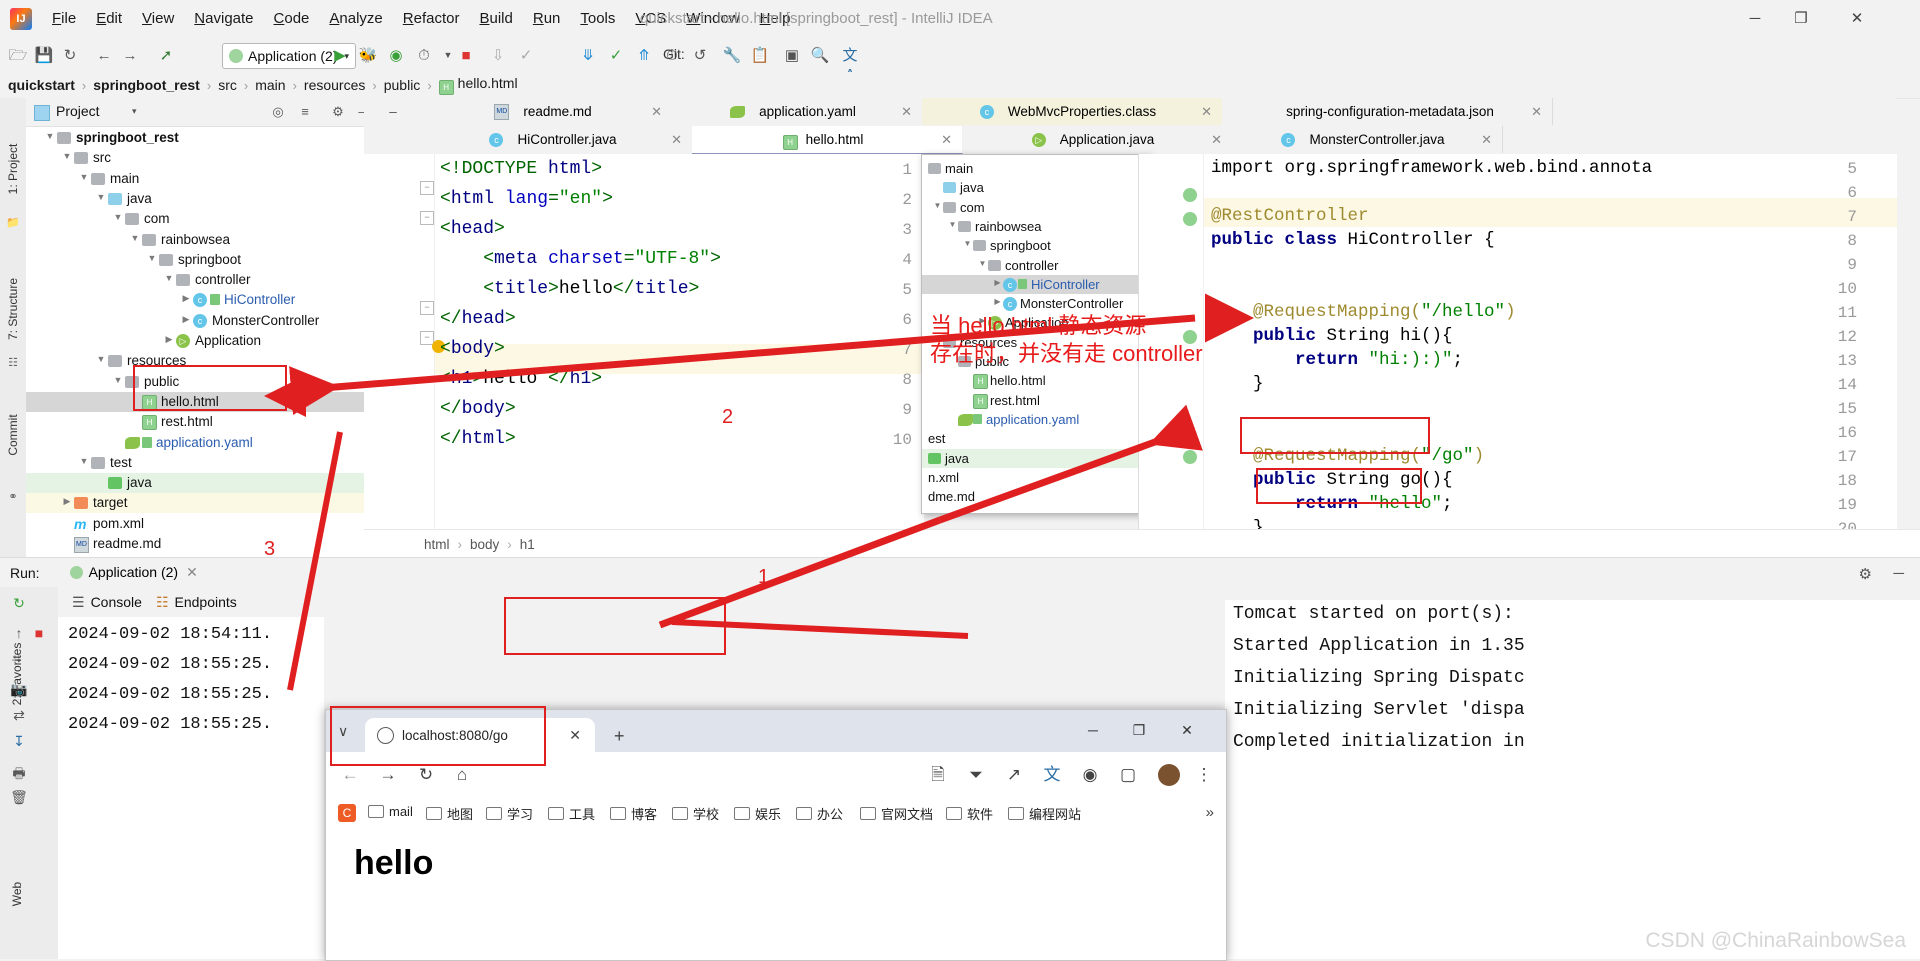 This screenshot has width=1920, height=961. I want to click on run-tab-application: Application (2) ✕, so click(133, 573).